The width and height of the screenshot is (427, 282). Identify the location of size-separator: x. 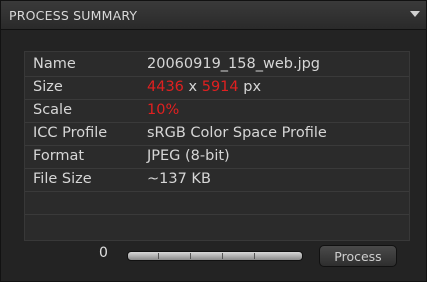
(193, 87).